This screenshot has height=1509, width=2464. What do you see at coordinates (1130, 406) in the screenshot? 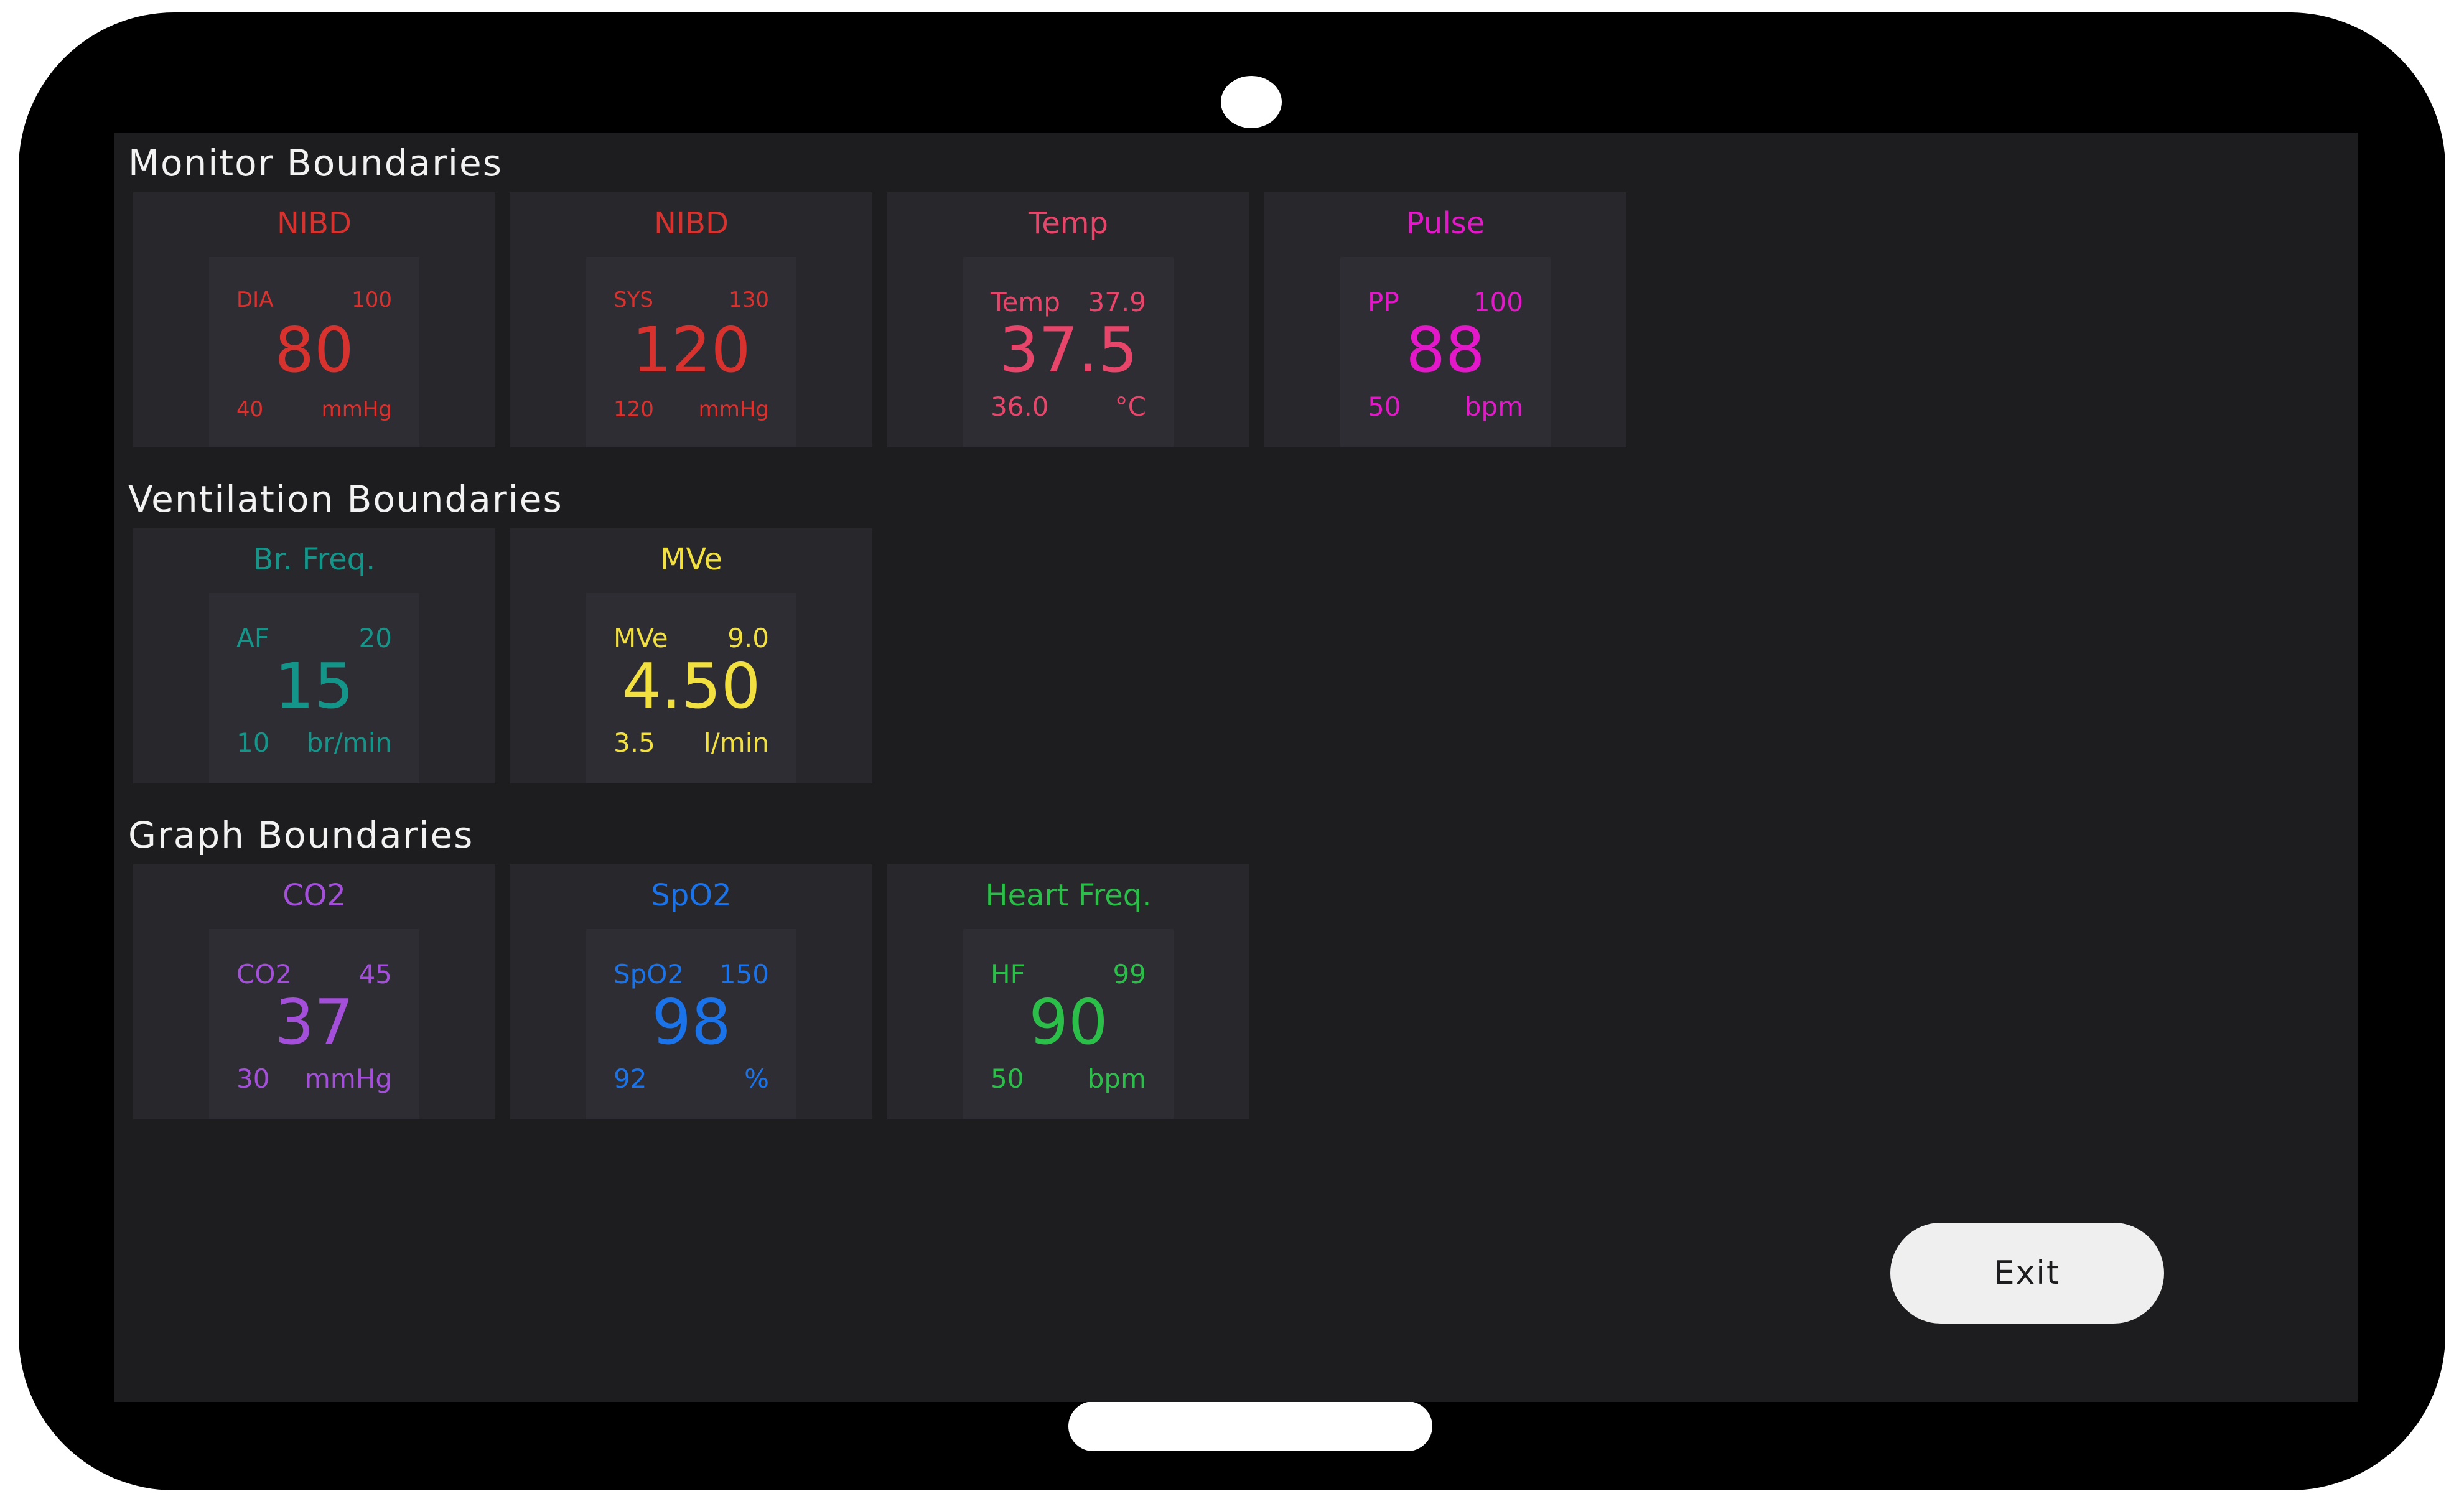
I see `param-unit: °C` at bounding box center [1130, 406].